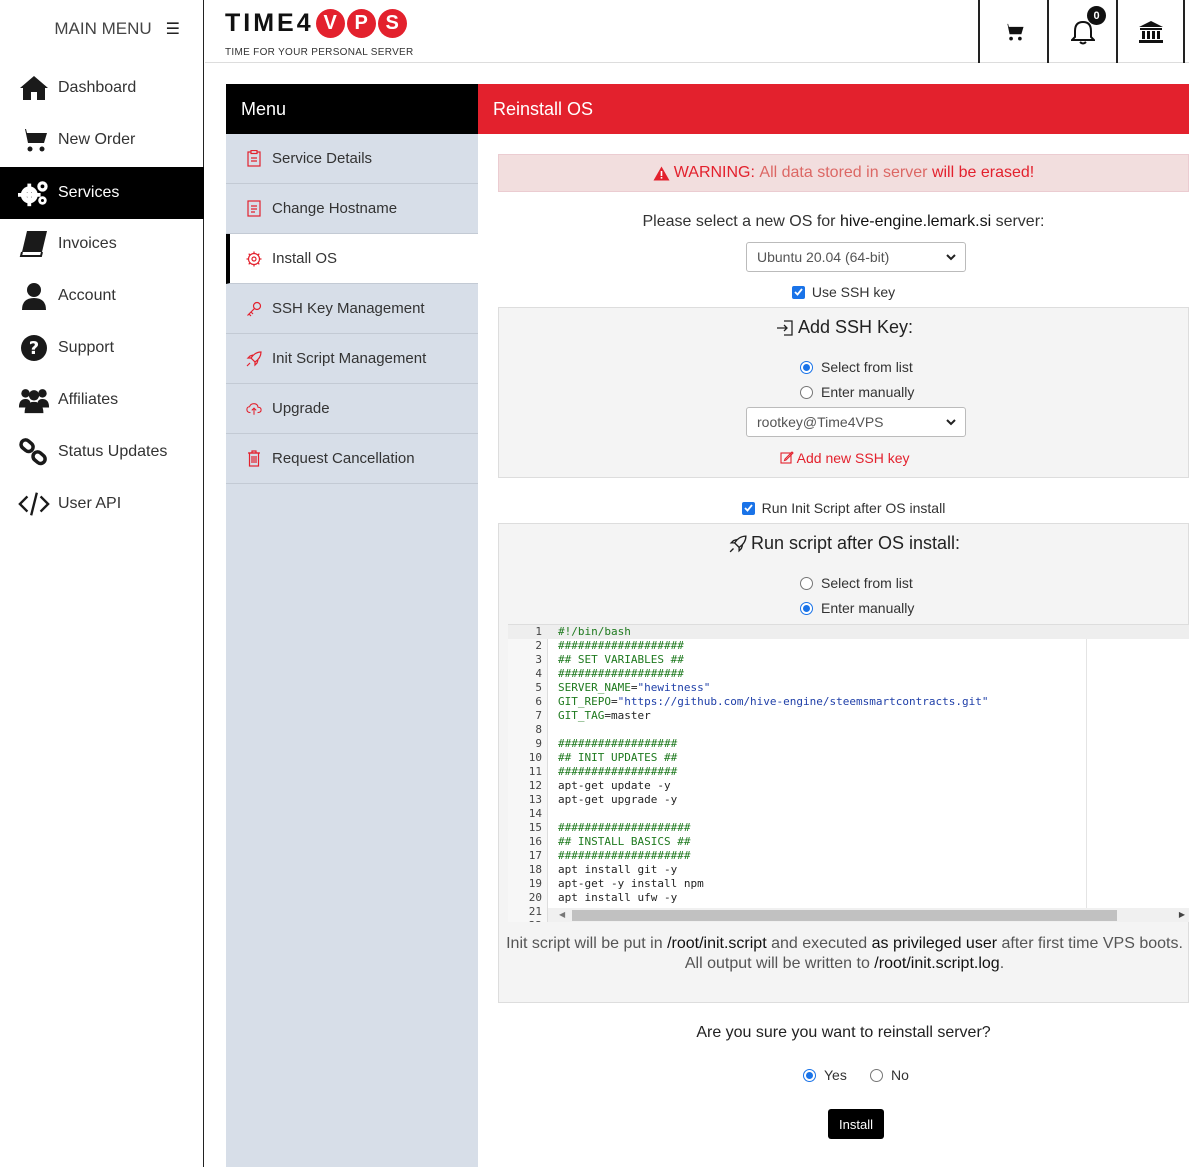  What do you see at coordinates (392, 23) in the screenshot?
I see `logo-letter: S` at bounding box center [392, 23].